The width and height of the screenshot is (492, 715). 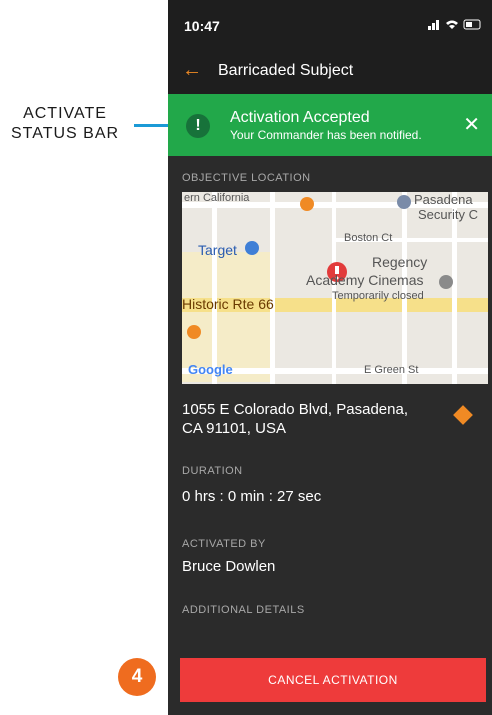 What do you see at coordinates (228, 304) in the screenshot?
I see `map-label-historic: Historic Rte 66` at bounding box center [228, 304].